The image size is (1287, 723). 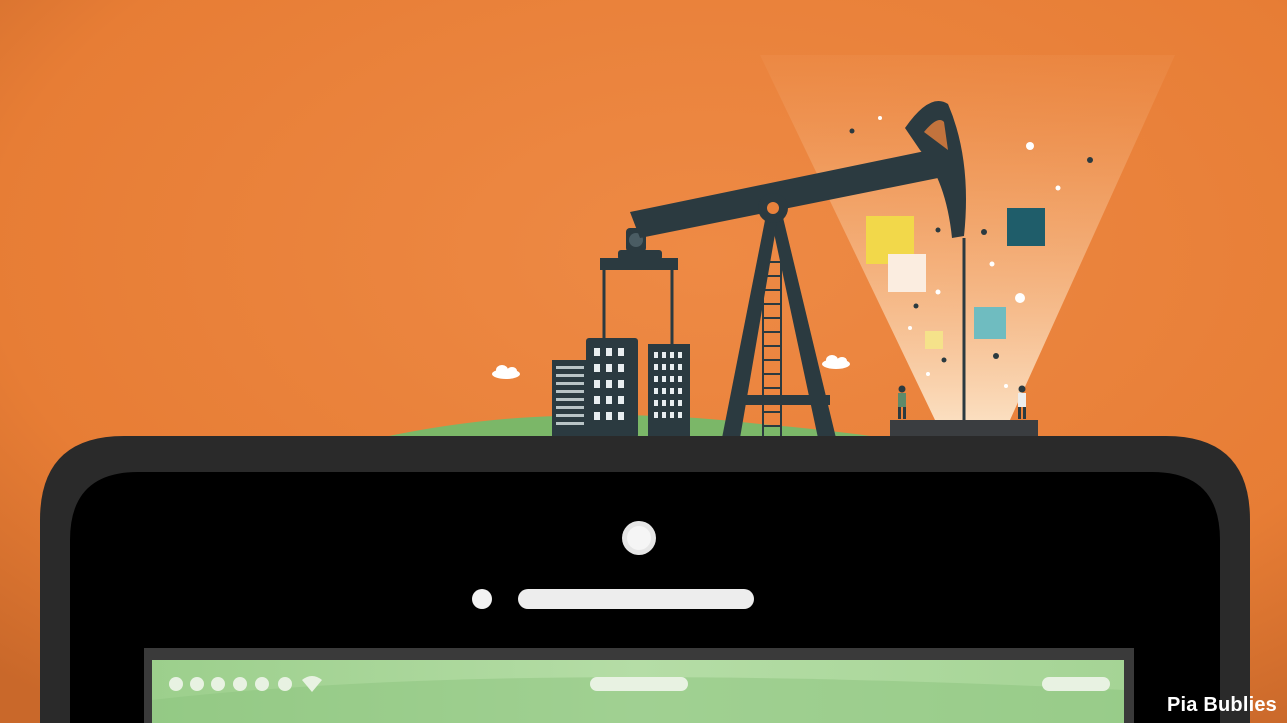 What do you see at coordinates (1221, 705) in the screenshot?
I see `artist-credit: Pia Bublies` at bounding box center [1221, 705].